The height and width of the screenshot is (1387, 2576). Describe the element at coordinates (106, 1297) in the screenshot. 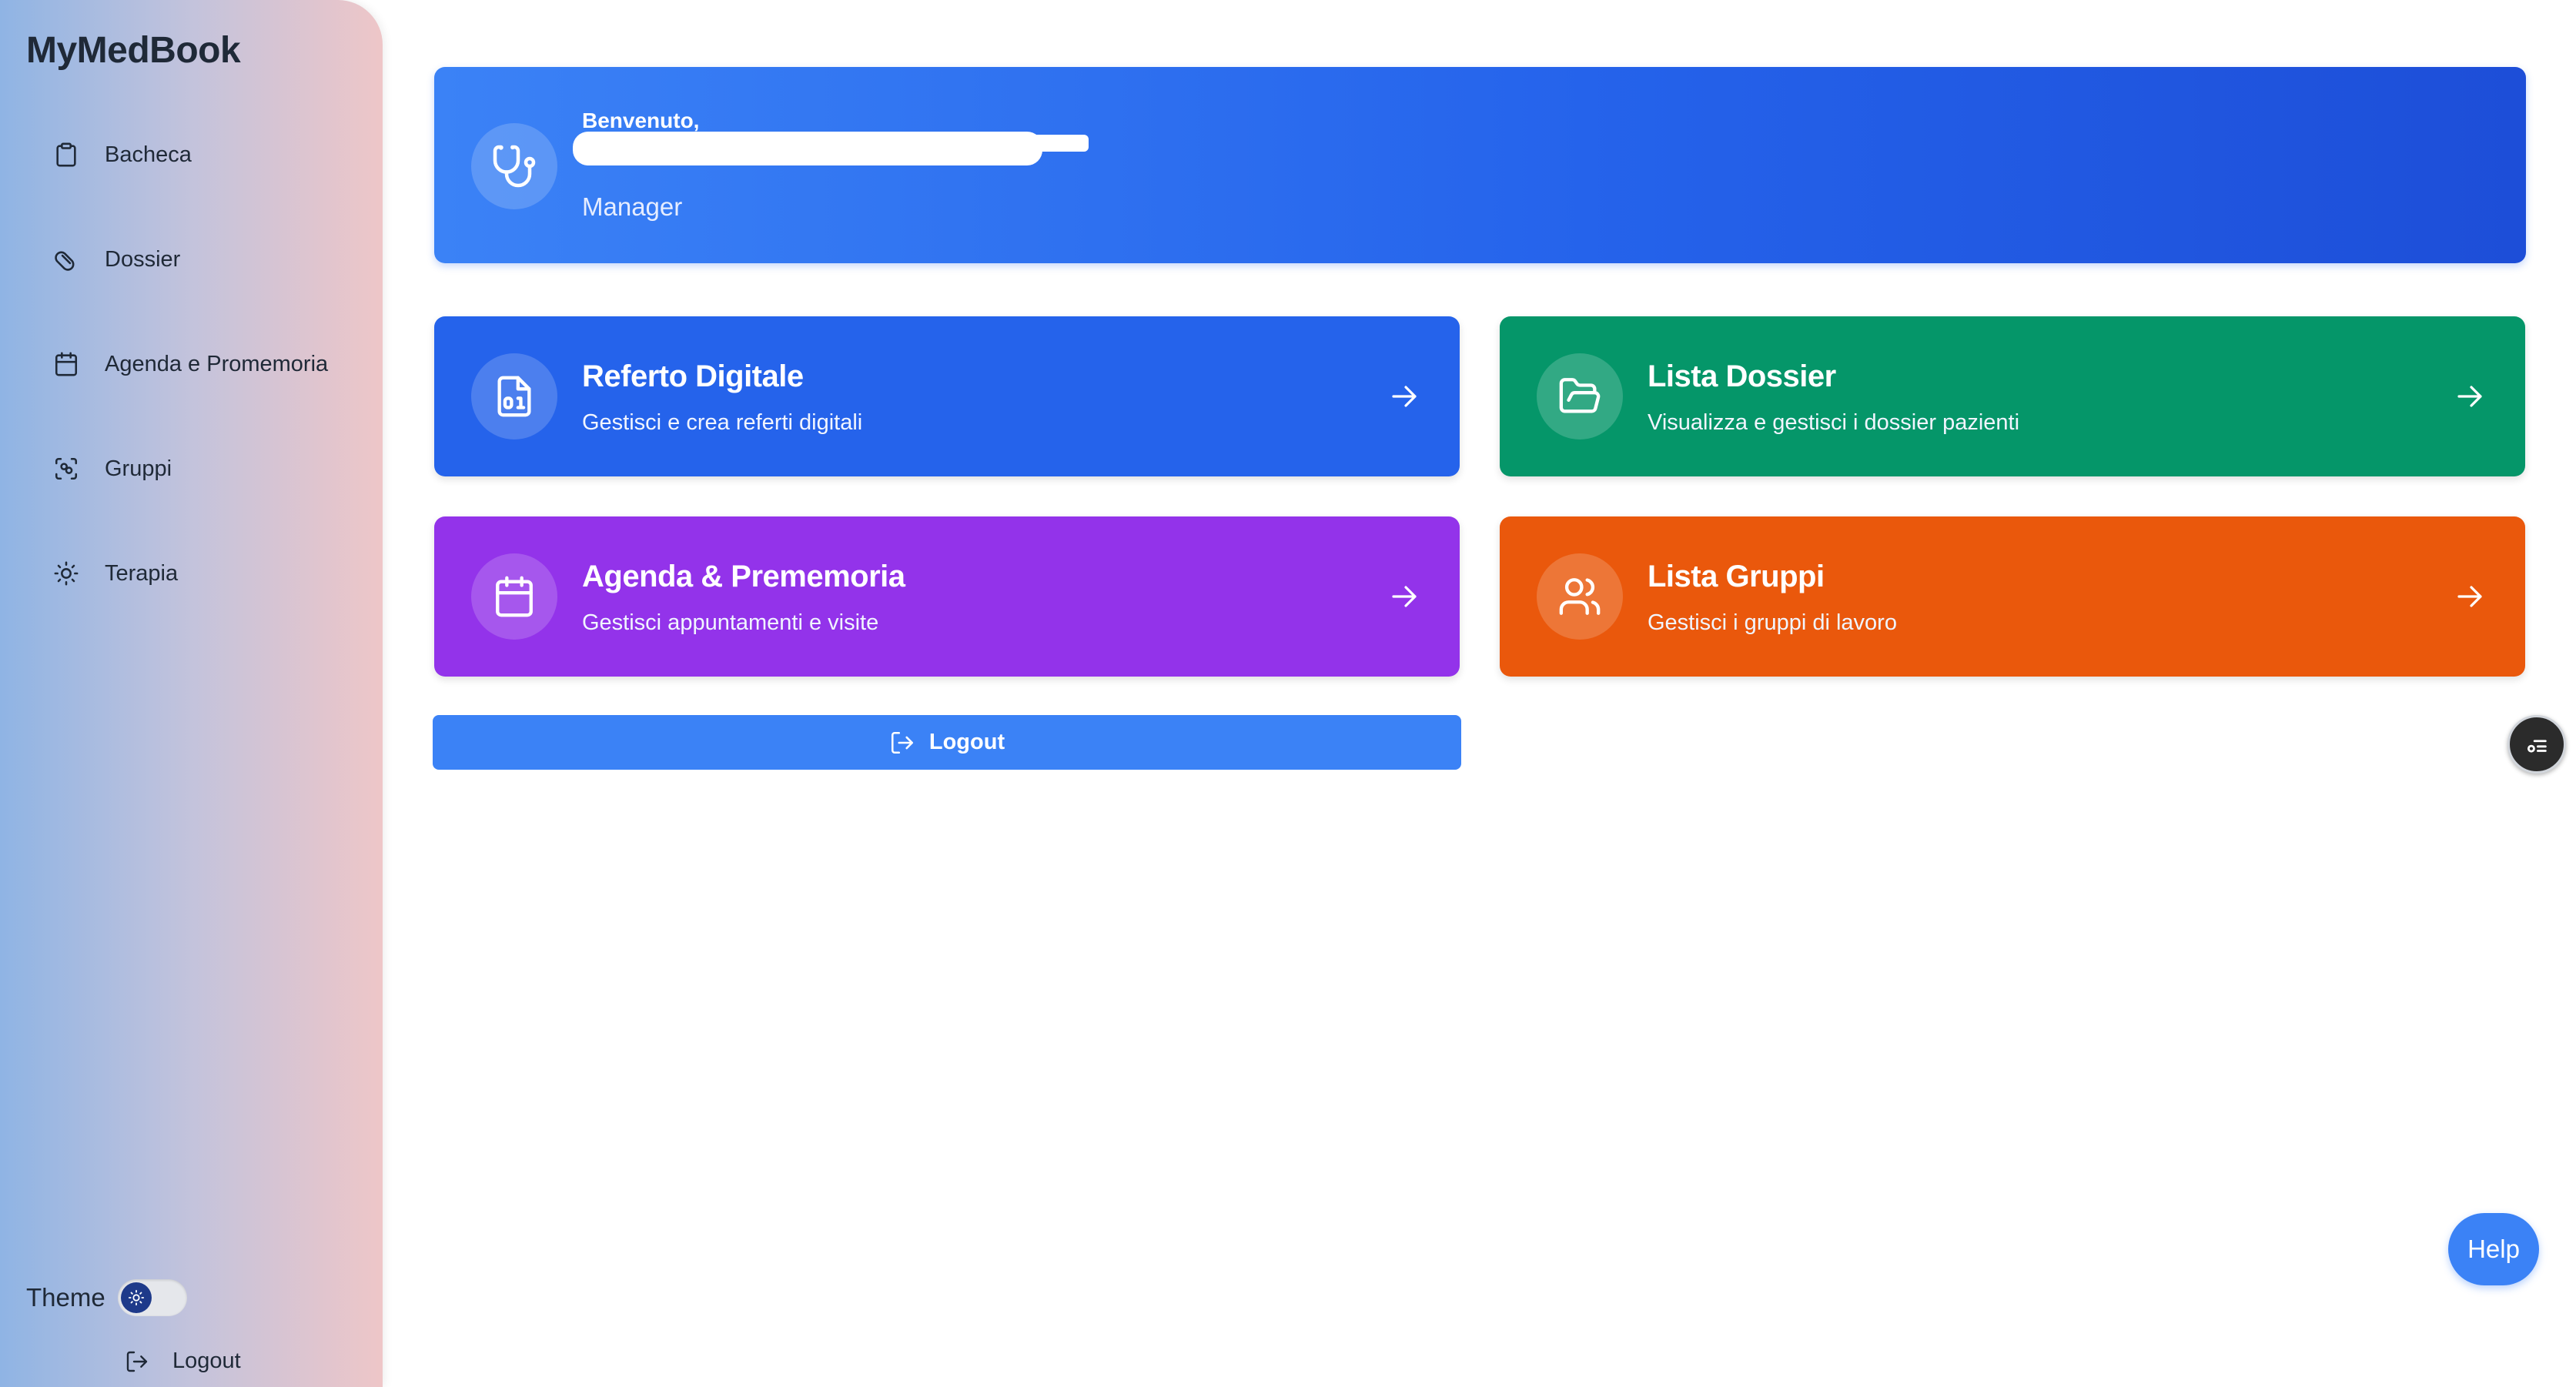

I see `theme-row: Theme` at that location.